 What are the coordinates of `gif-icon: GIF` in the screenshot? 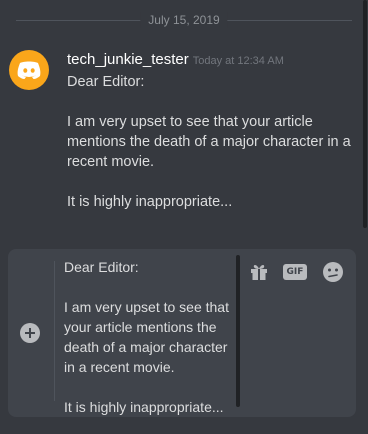 It's located at (295, 272).